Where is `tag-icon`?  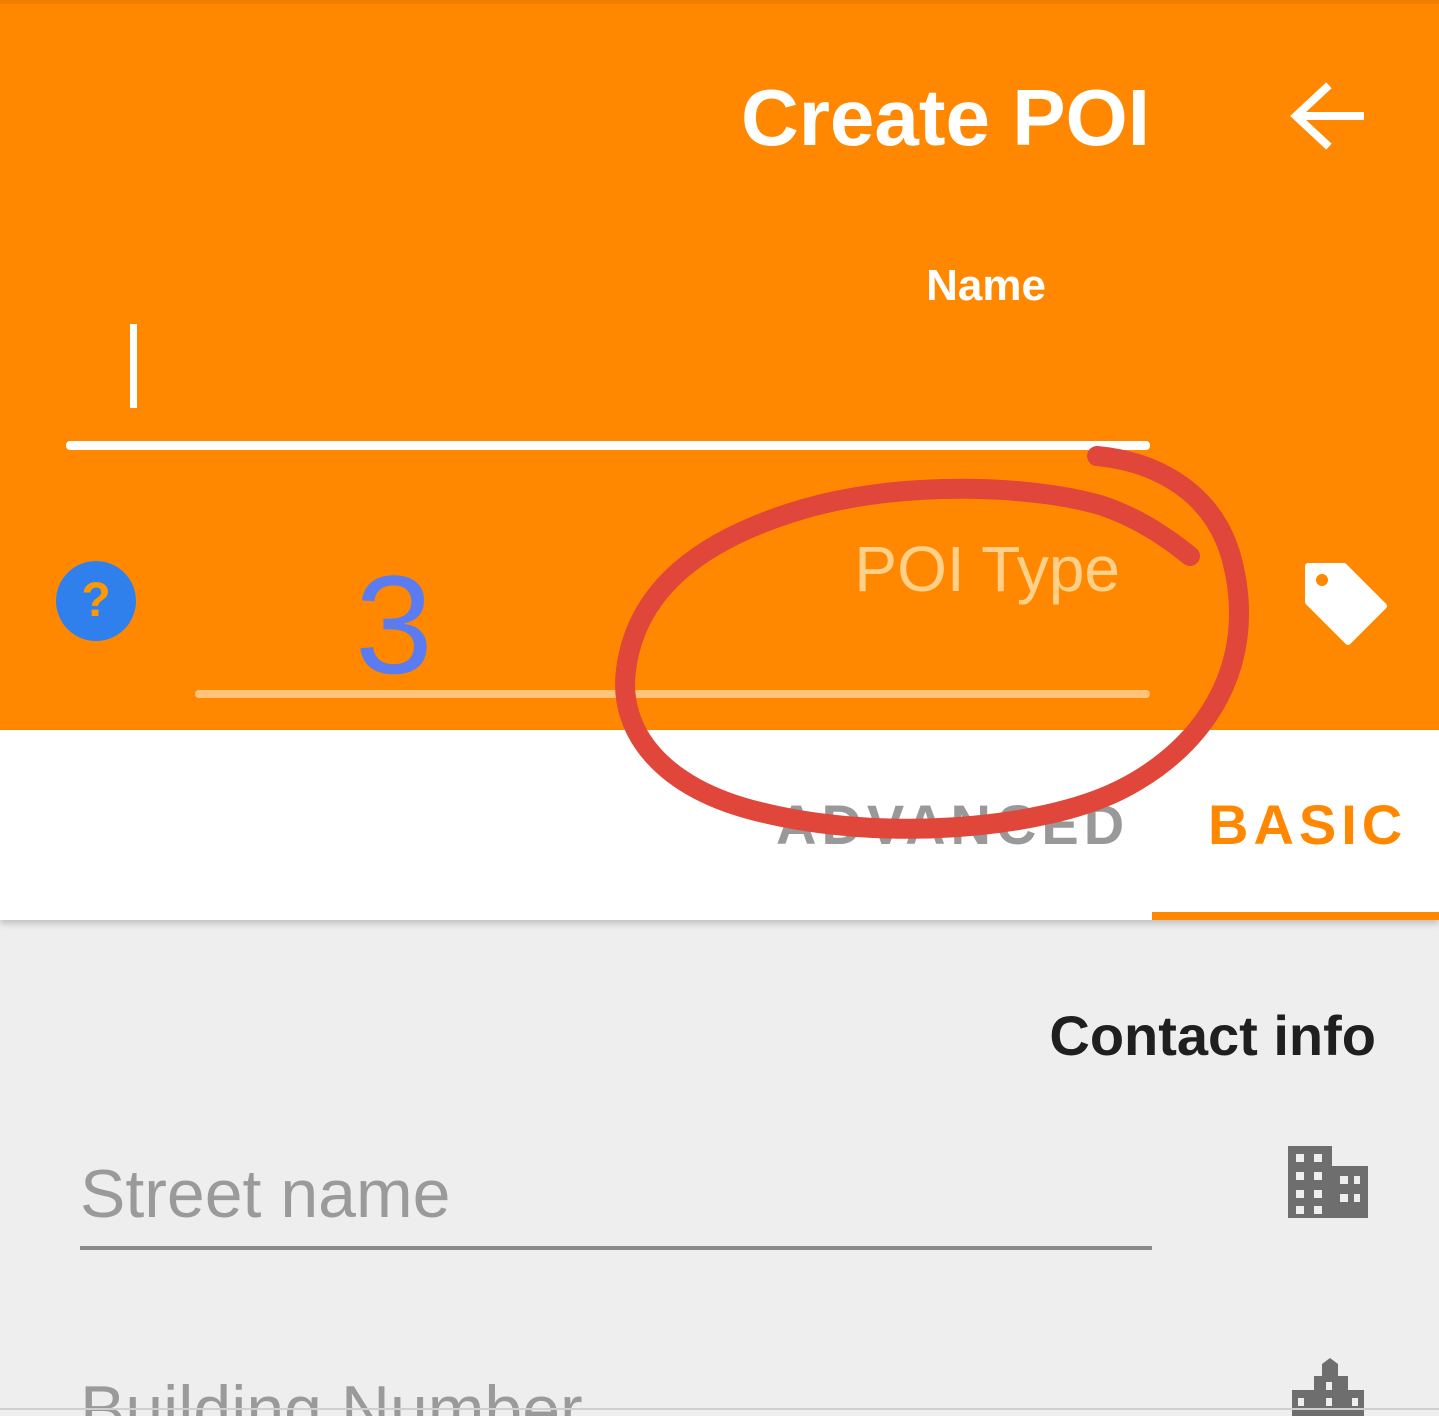
tag-icon is located at coordinates (1345, 605).